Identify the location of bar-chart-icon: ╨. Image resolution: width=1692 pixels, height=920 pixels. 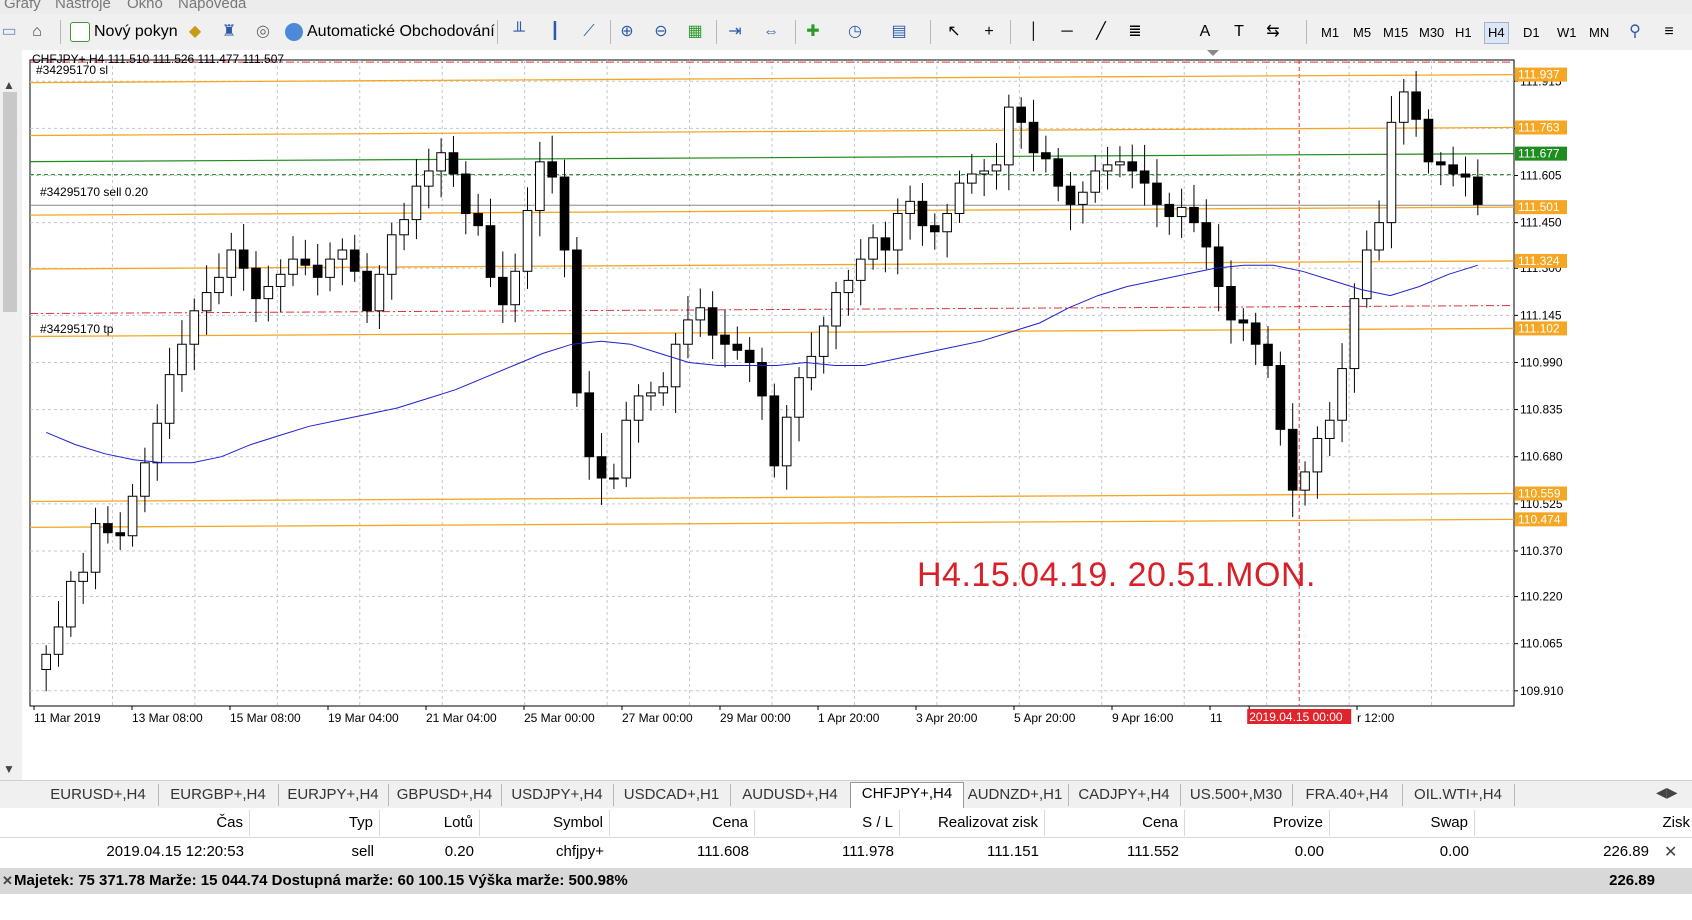
(519, 32).